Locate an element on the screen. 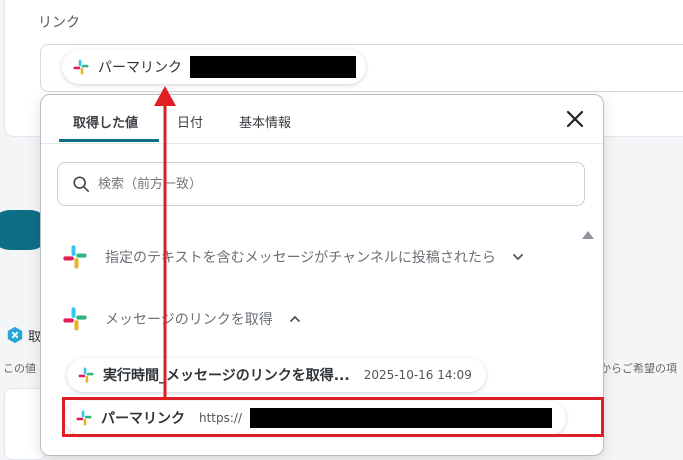  background-left-text: この値 is located at coordinates (19, 368).